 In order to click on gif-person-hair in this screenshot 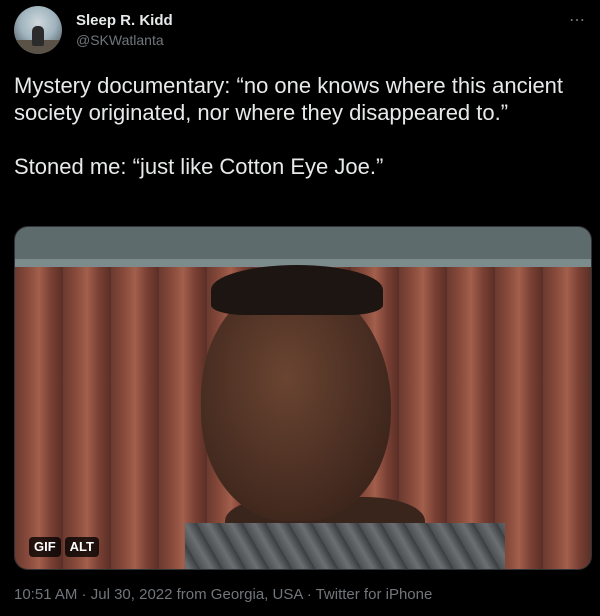, I will do `click(297, 290)`.